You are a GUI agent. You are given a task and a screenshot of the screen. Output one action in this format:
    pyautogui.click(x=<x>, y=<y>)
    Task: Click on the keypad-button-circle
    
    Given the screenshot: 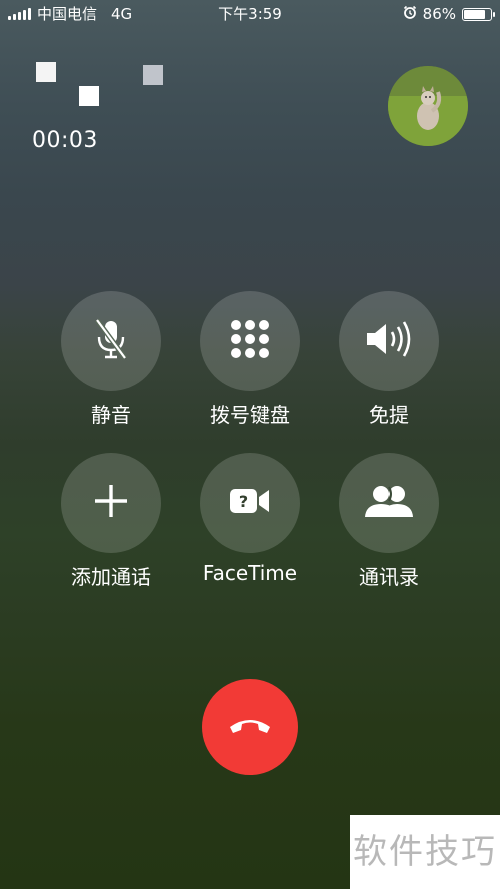 What is the action you would take?
    pyautogui.click(x=250, y=341)
    